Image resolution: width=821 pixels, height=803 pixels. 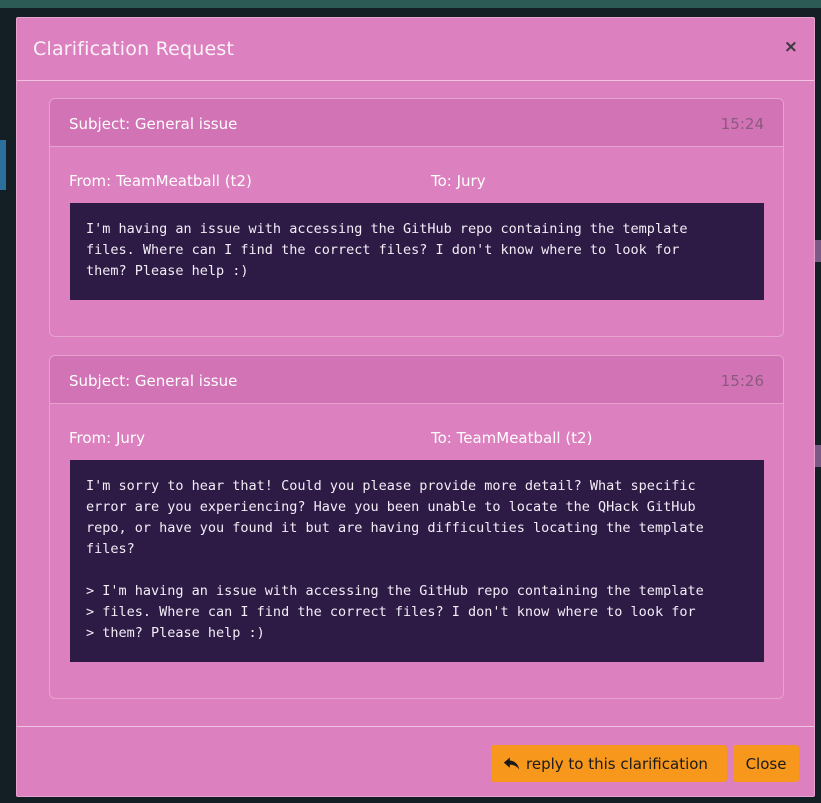 I want to click on close-button: Close, so click(x=766, y=763).